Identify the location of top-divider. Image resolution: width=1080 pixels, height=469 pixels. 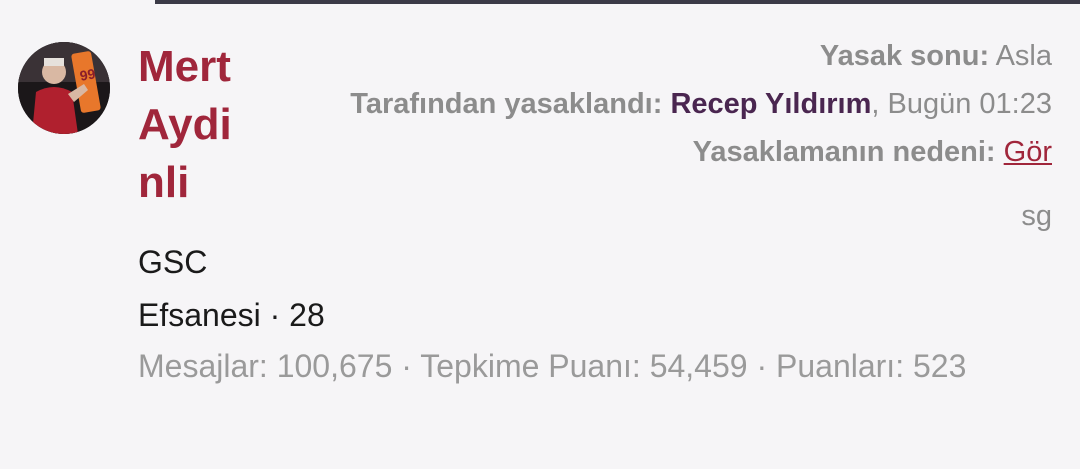
(540, 3).